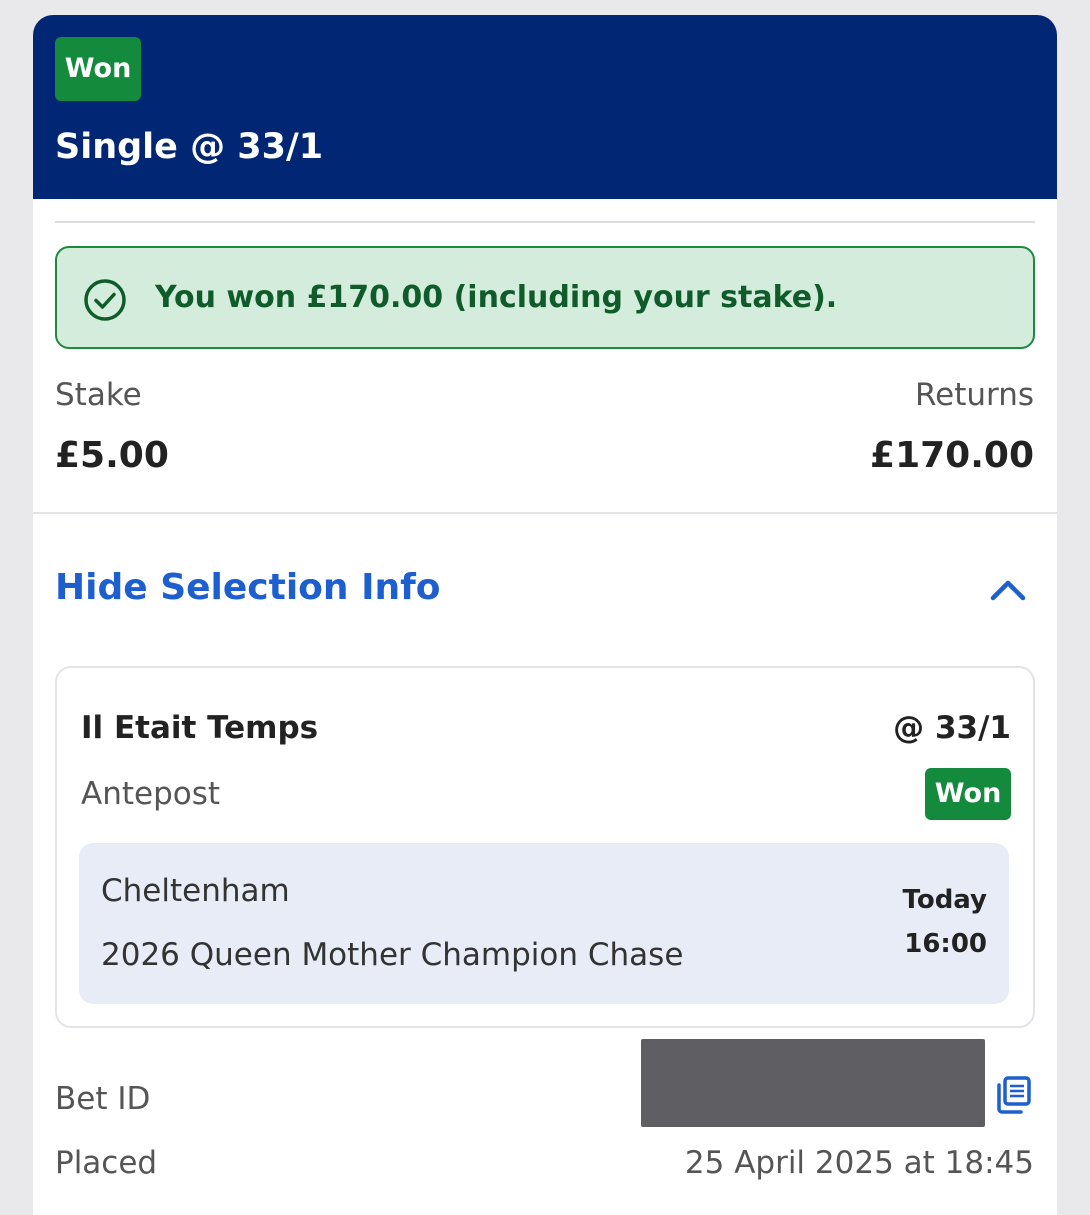  What do you see at coordinates (98, 69) in the screenshot?
I see `status-badge: Won` at bounding box center [98, 69].